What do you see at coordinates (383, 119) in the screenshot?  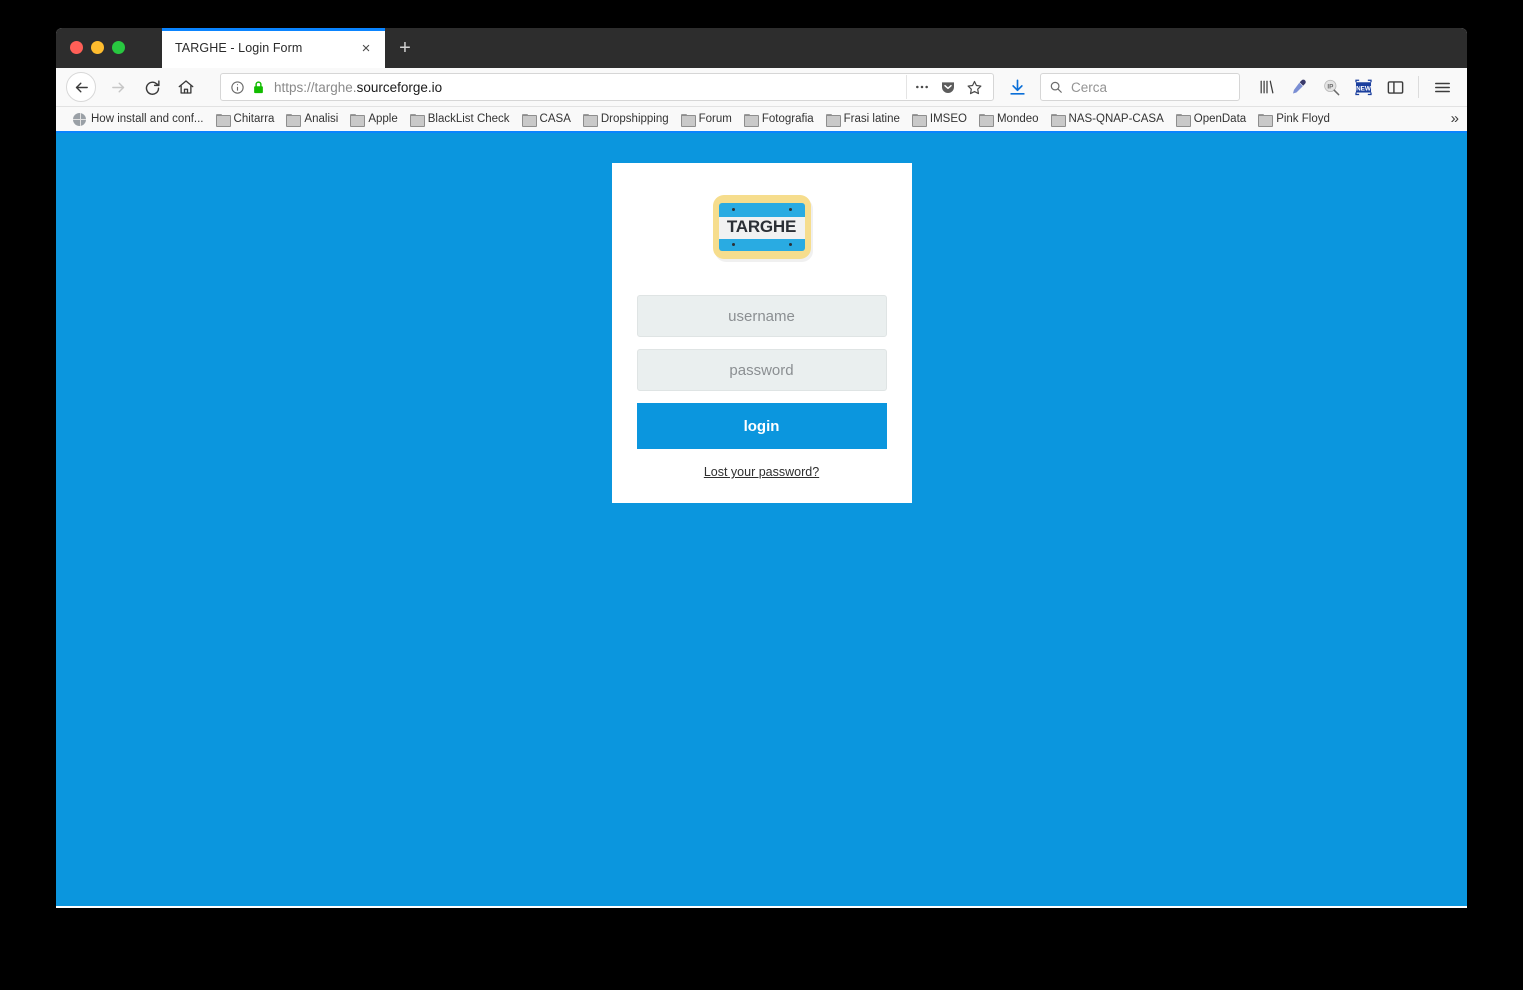 I see `bookmark-label: Apple` at bounding box center [383, 119].